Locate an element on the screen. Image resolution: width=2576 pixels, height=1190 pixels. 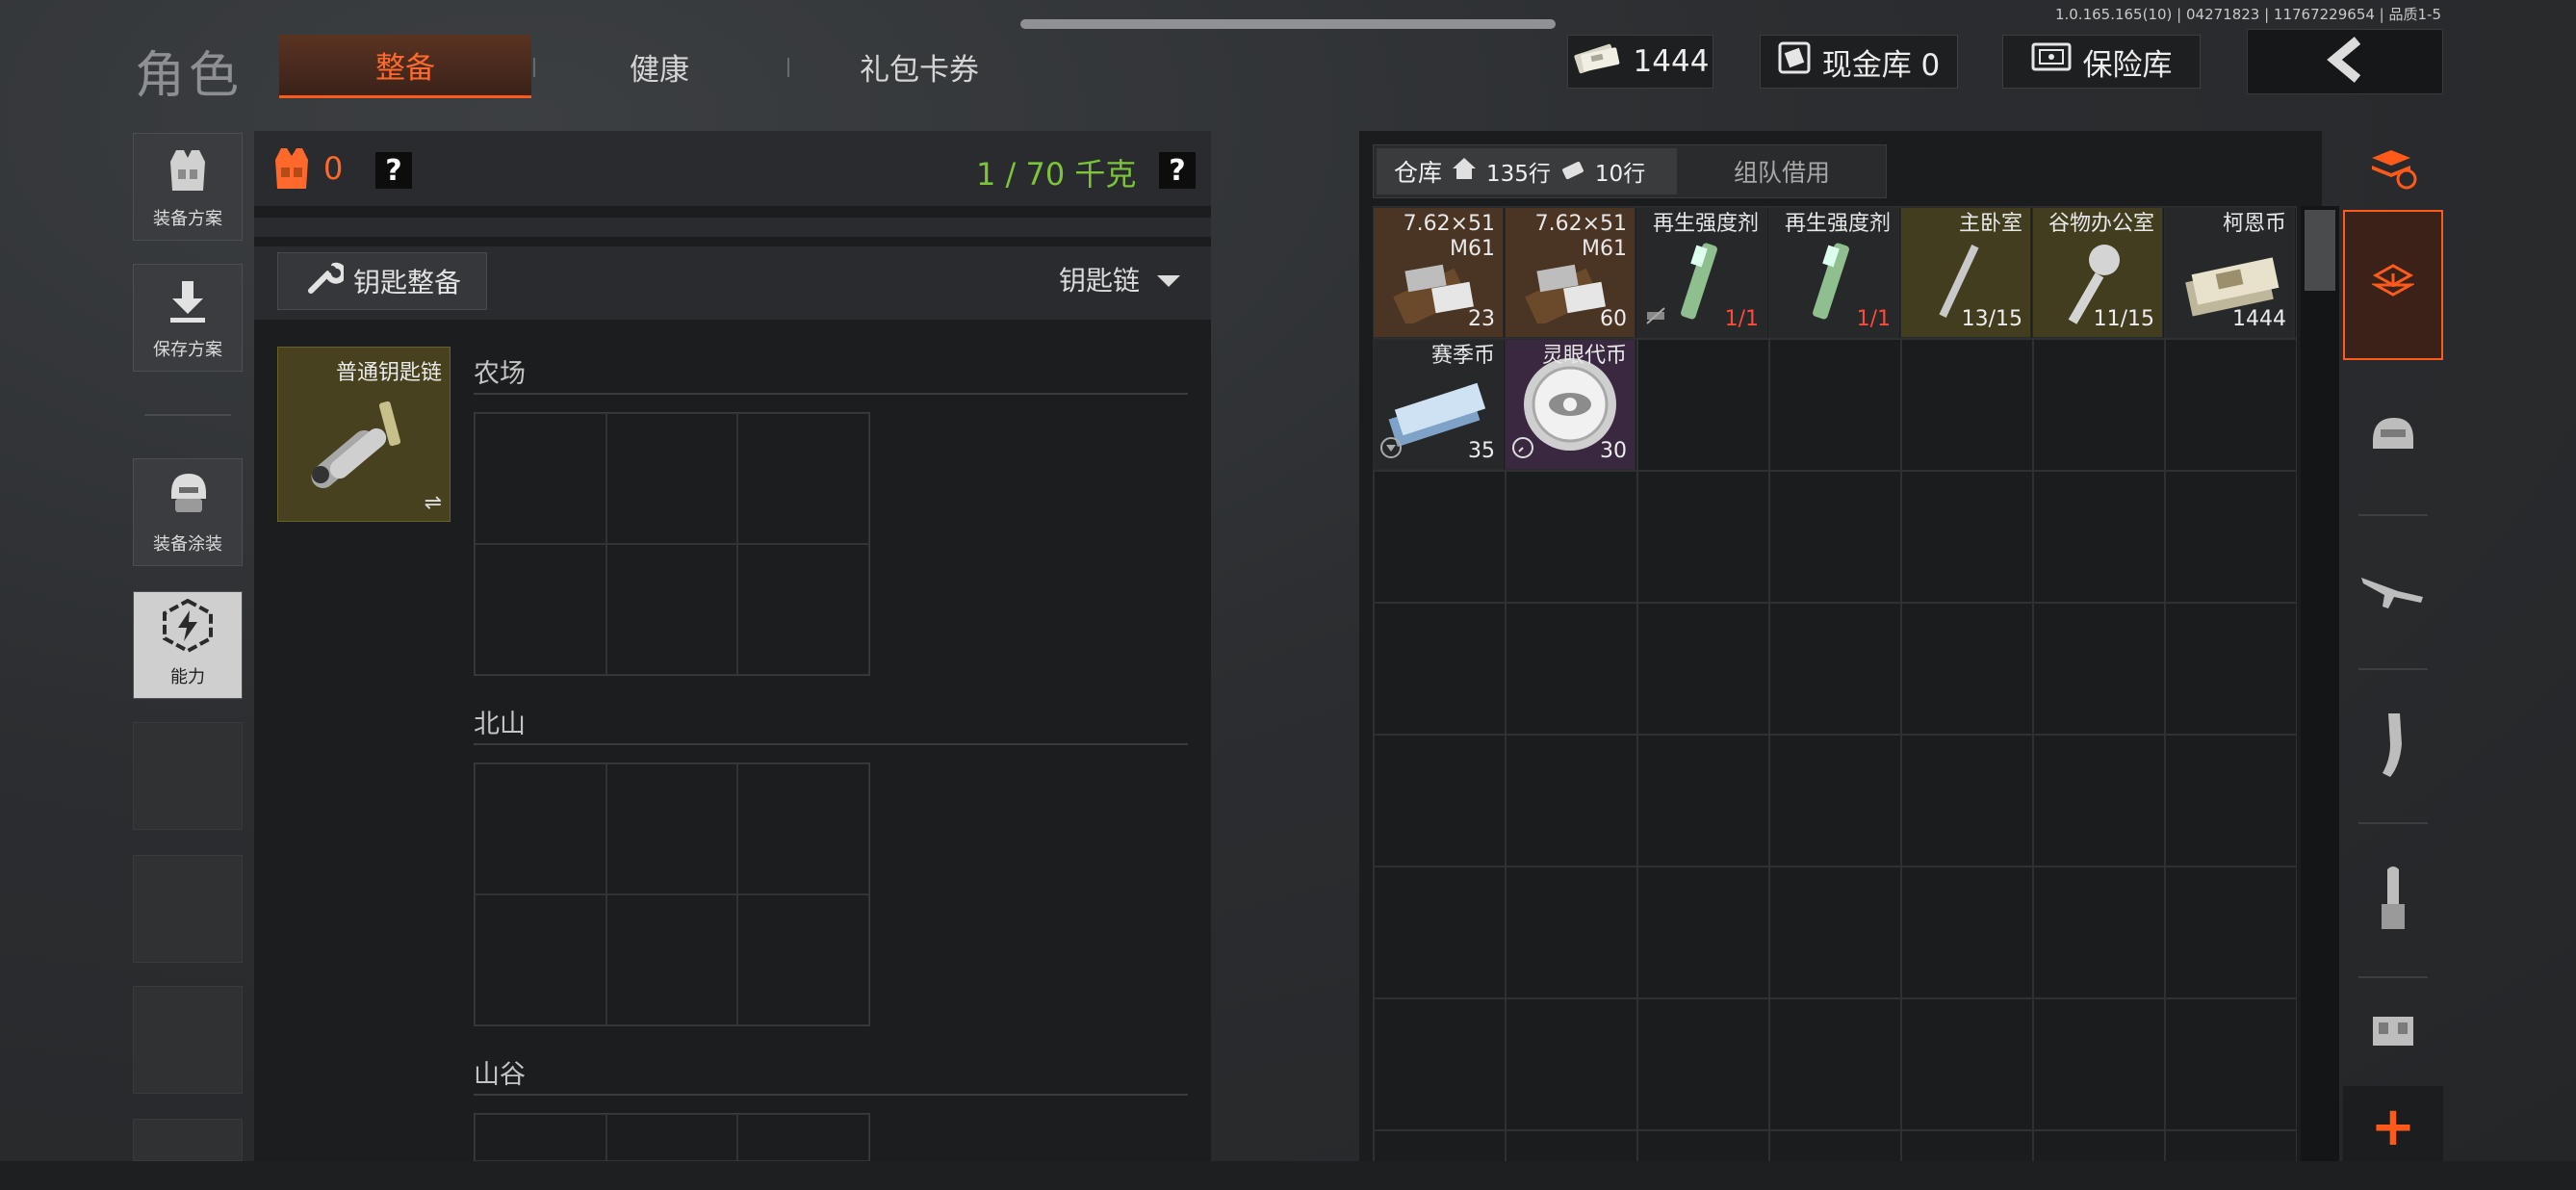
item-uses: 13/15 is located at coordinates (1992, 319).